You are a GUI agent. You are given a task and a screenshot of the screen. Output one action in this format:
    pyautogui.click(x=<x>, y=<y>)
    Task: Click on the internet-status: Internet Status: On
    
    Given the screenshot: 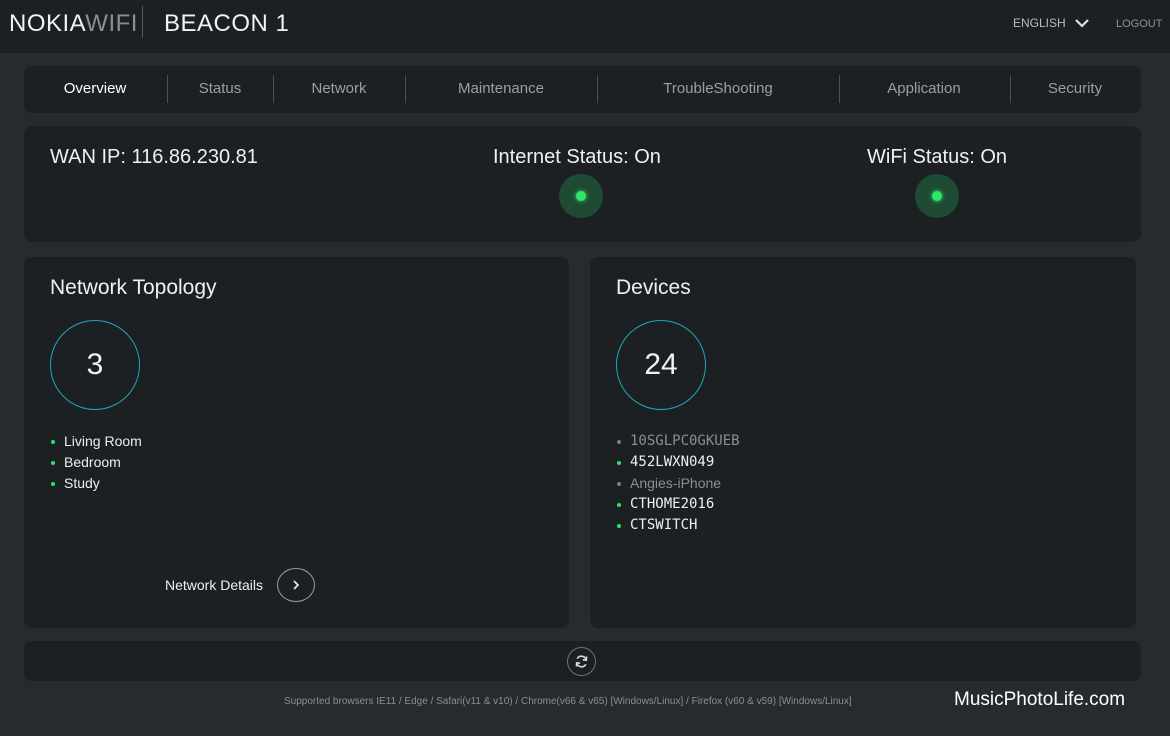 What is the action you would take?
    pyautogui.click(x=577, y=157)
    